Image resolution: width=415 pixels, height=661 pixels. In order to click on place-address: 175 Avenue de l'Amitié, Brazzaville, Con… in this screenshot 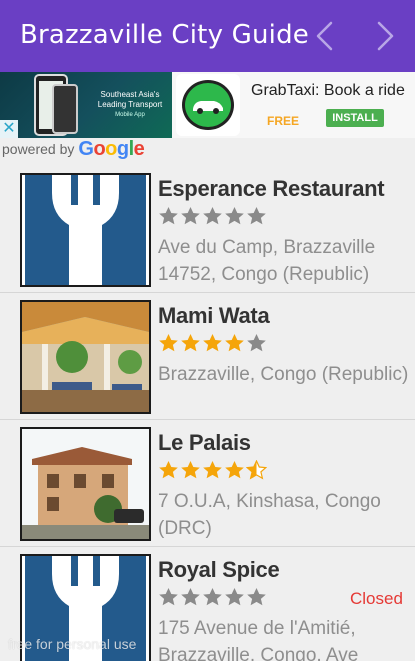, I will do `click(258, 639)`.